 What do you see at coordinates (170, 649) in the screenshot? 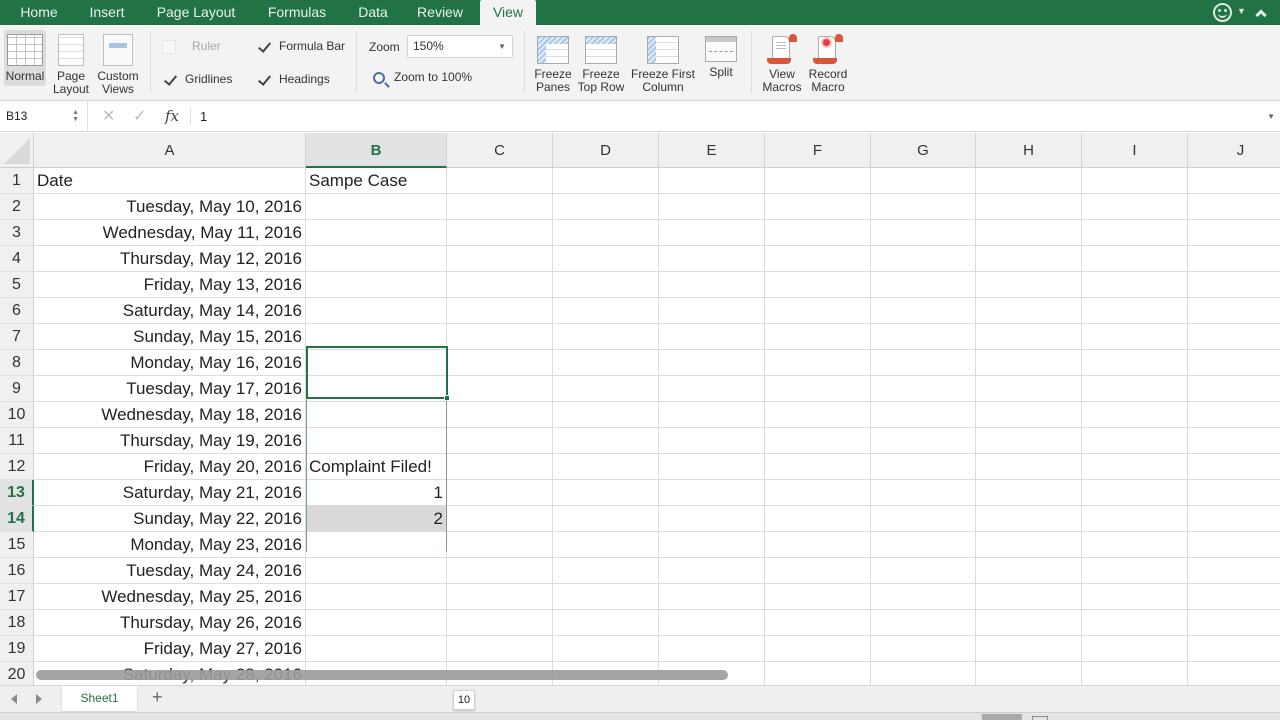
I see `cell-a19: Friday, May 27, 2016` at bounding box center [170, 649].